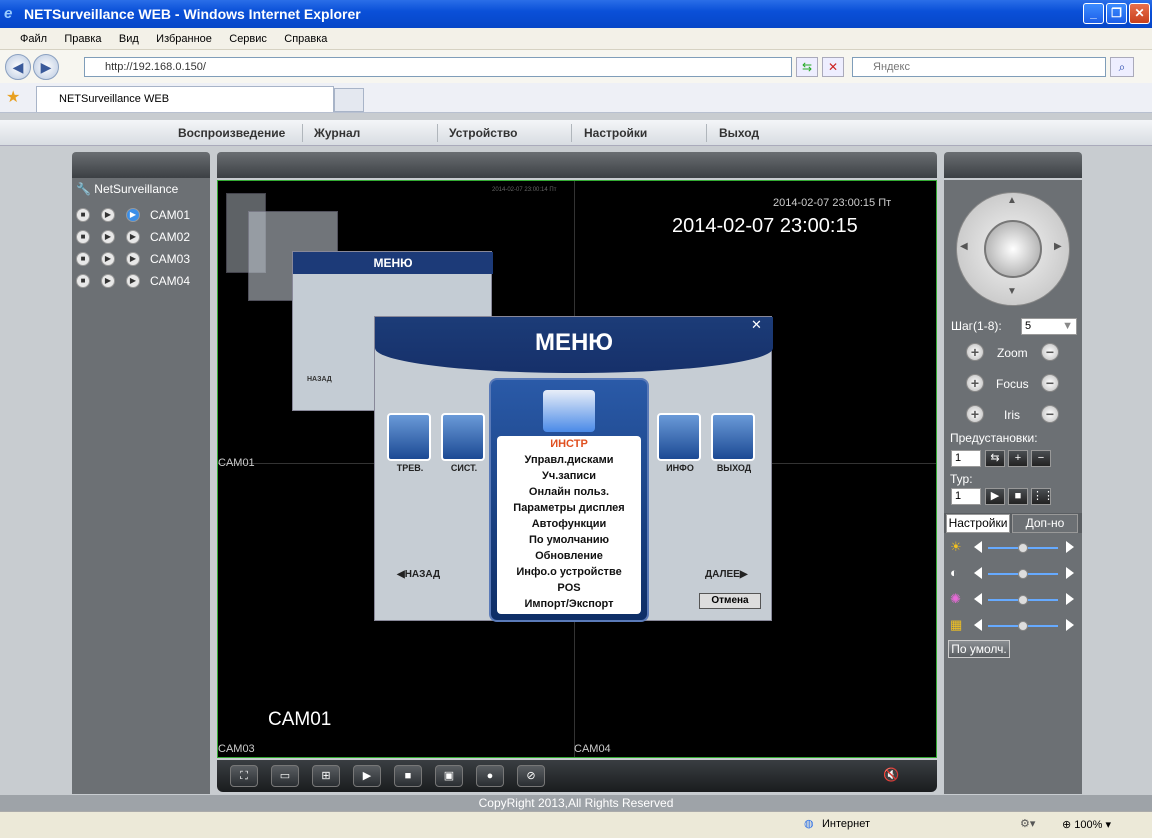  I want to click on iris-in-icon: +, so click(975, 414).